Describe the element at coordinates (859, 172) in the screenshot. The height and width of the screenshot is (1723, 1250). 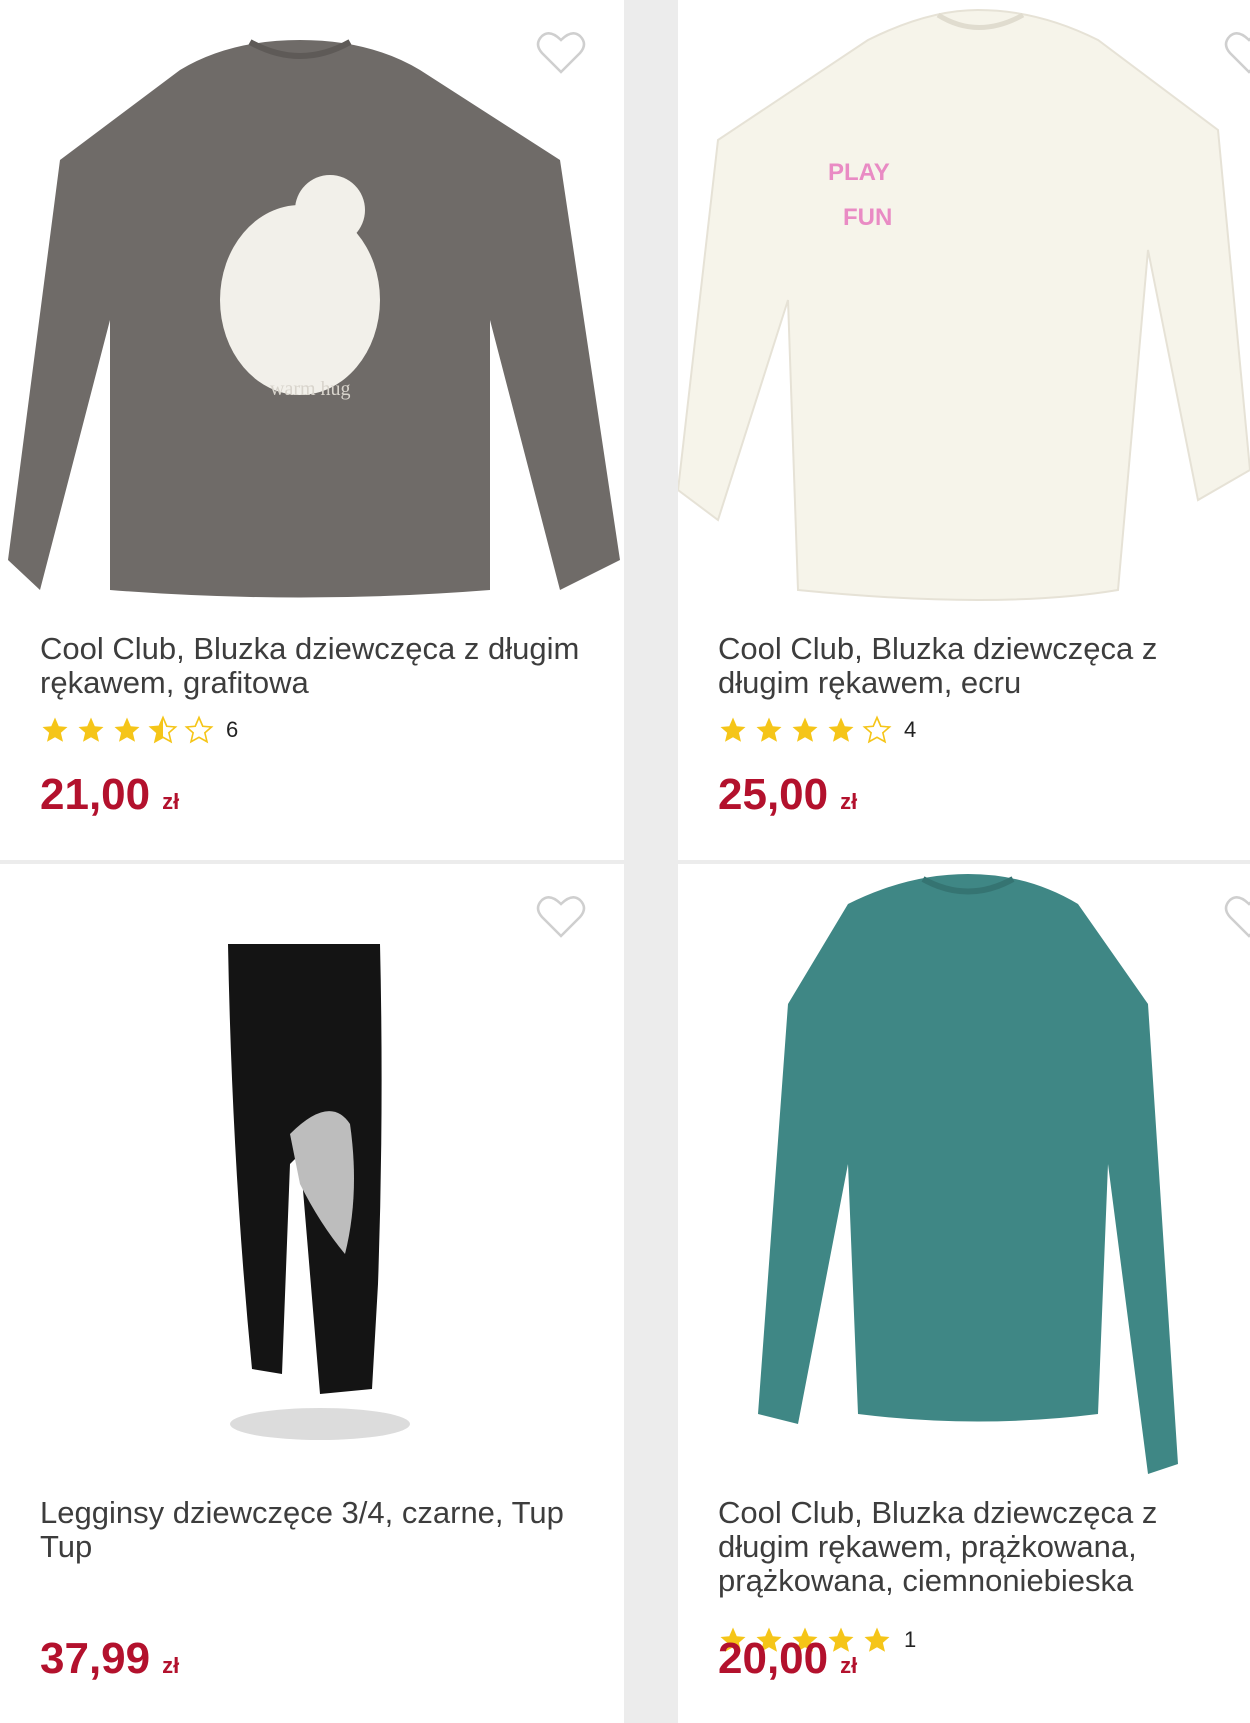
I see `svg-text: PLAY` at that location.